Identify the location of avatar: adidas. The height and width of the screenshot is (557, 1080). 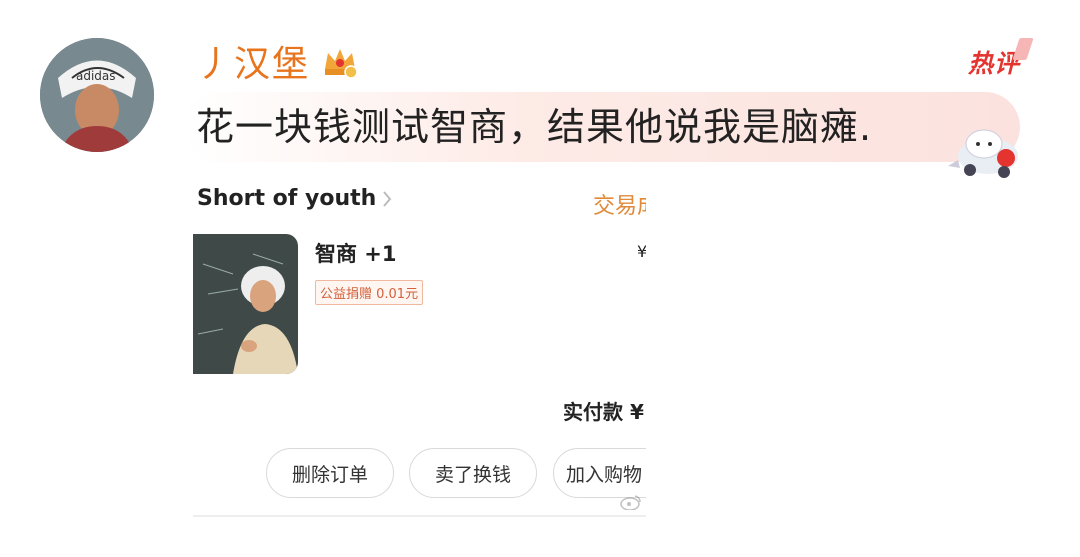
(97, 95).